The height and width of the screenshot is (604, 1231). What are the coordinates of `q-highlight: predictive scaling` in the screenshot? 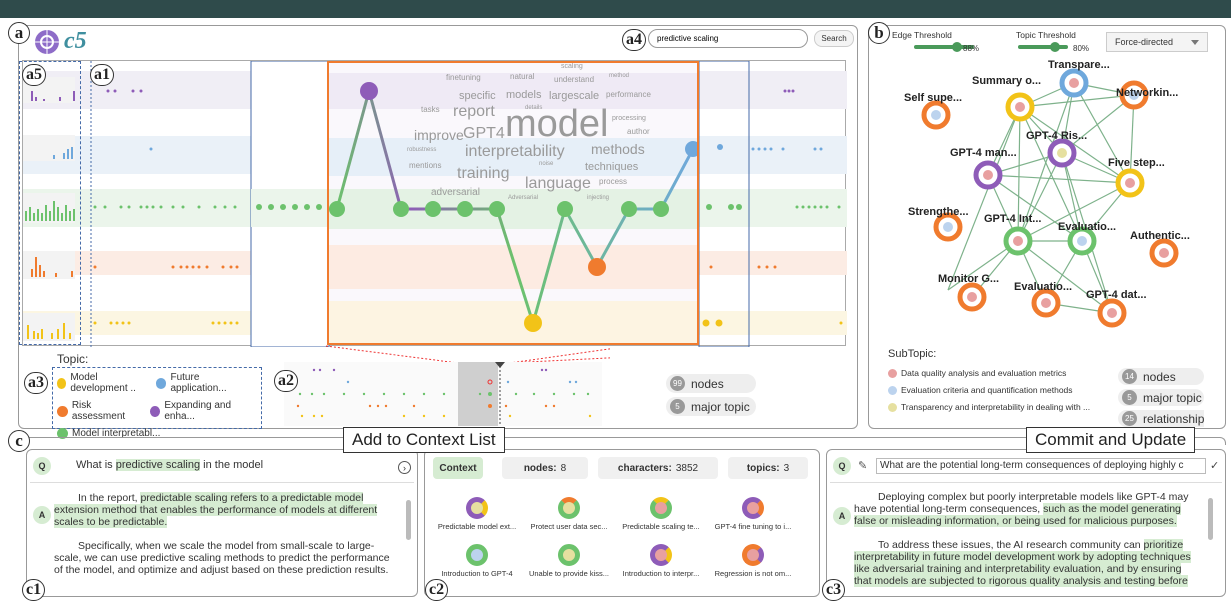 It's located at (158, 465).